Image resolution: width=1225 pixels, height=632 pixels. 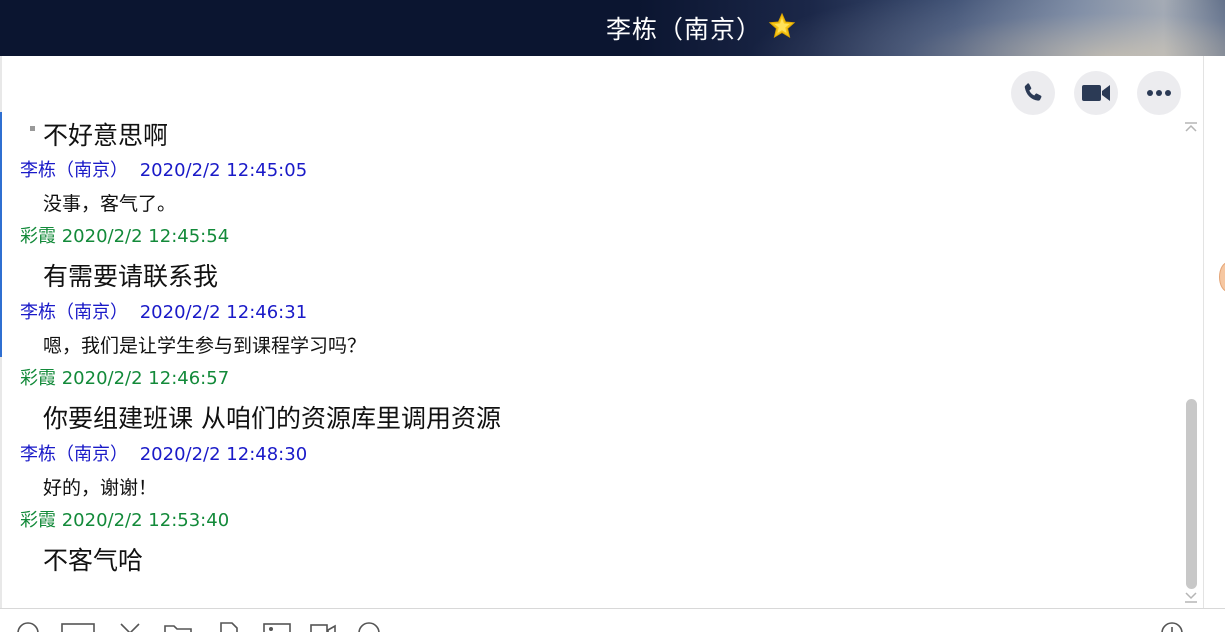 I want to click on title-bar: 李栋（南京）, so click(x=612, y=28).